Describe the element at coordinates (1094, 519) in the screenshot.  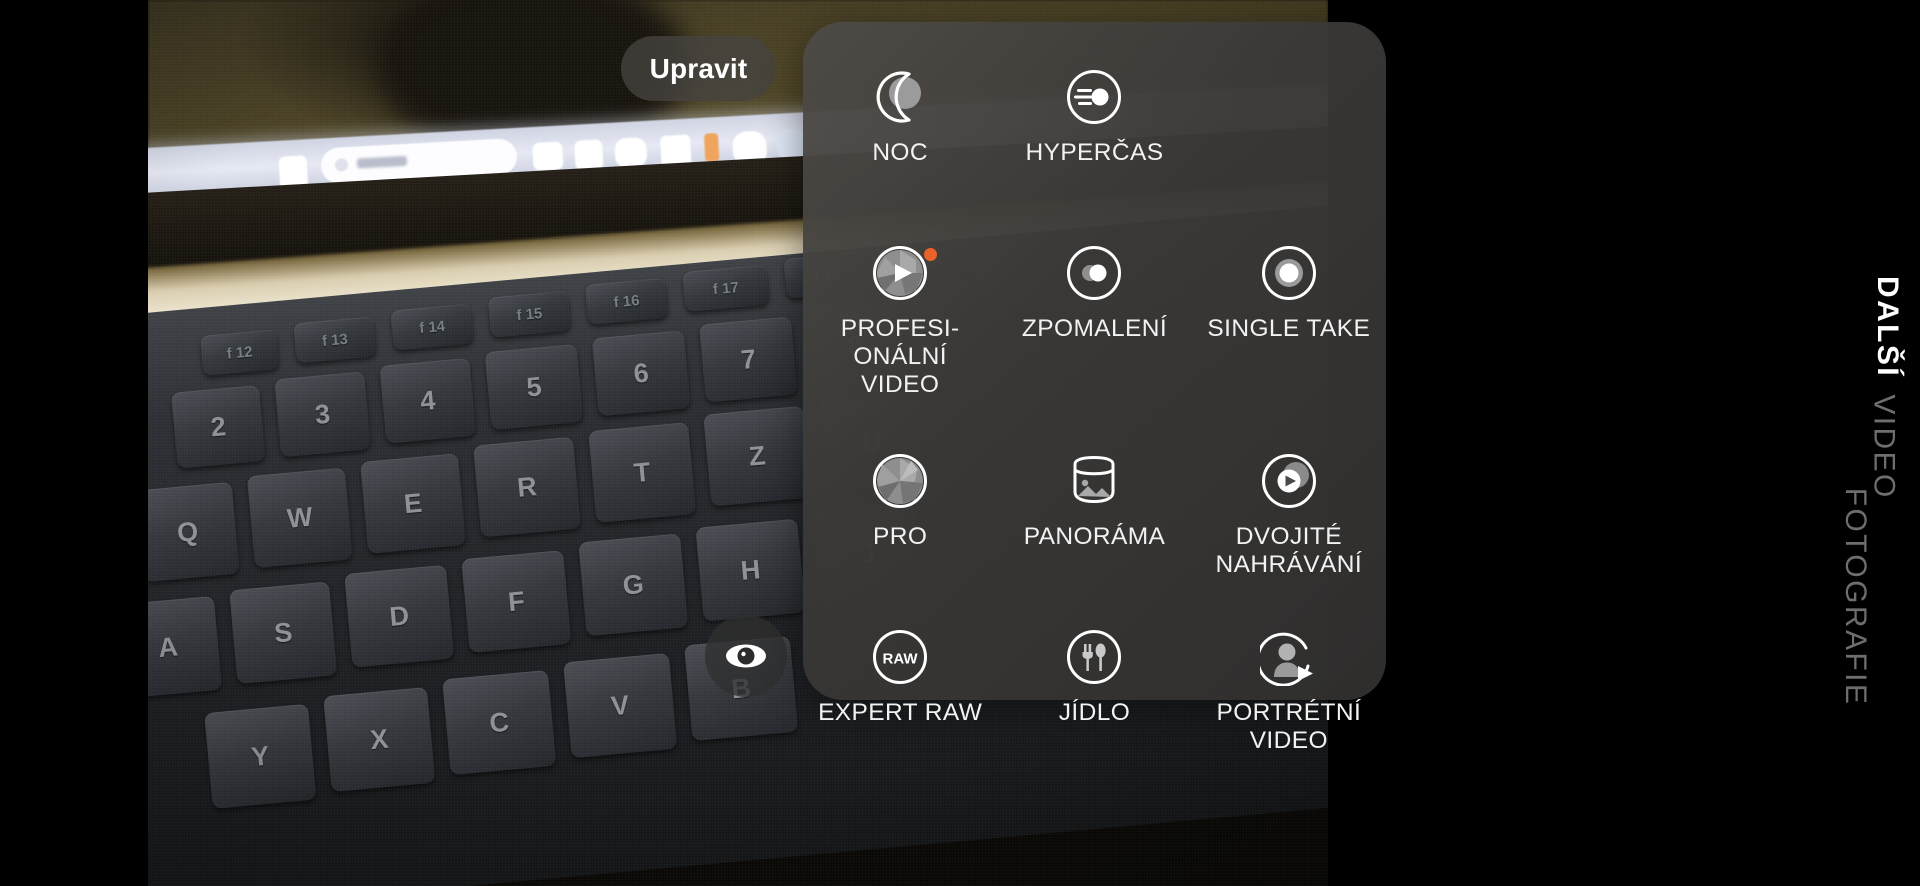
I see `mode-item-panorama: PANORÁMA` at that location.